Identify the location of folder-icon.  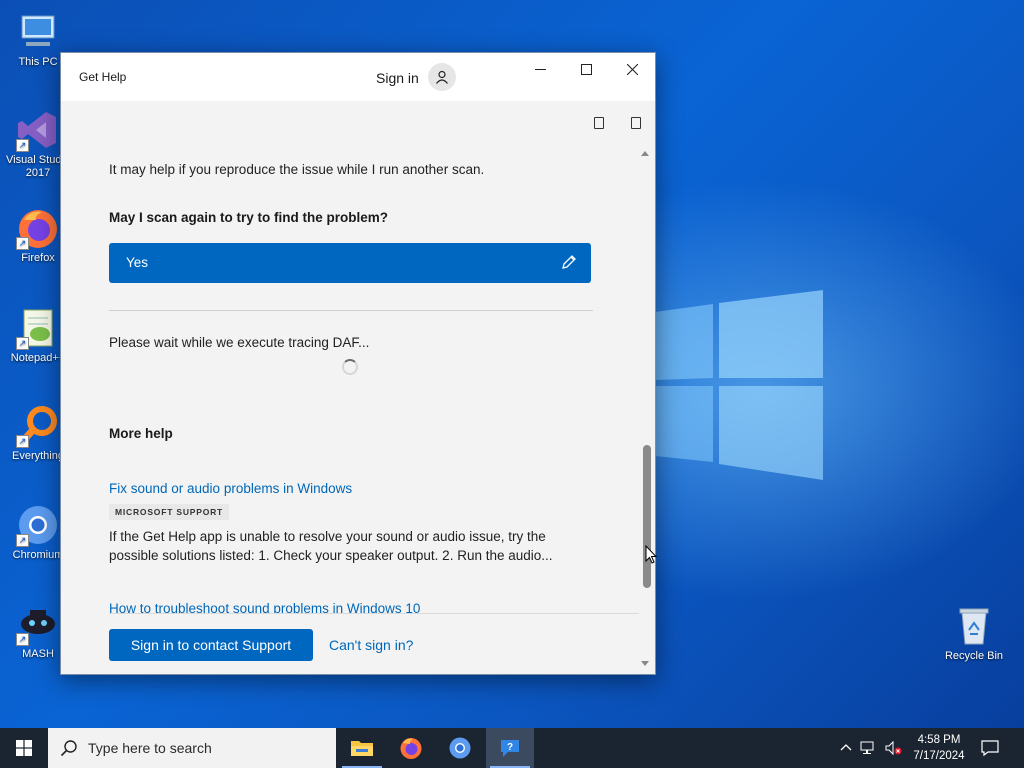
(362, 748).